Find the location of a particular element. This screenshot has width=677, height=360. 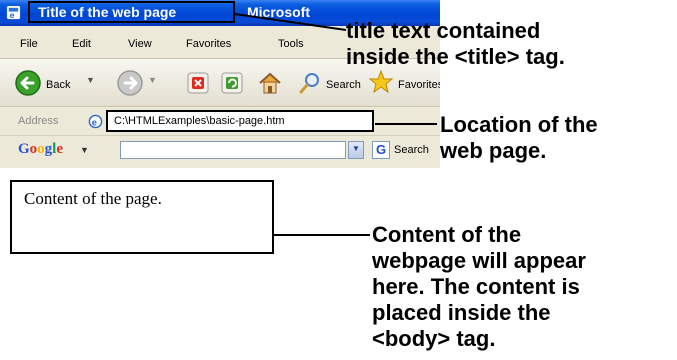

title-annotation-line: title text contained is located at coordinates (443, 30).